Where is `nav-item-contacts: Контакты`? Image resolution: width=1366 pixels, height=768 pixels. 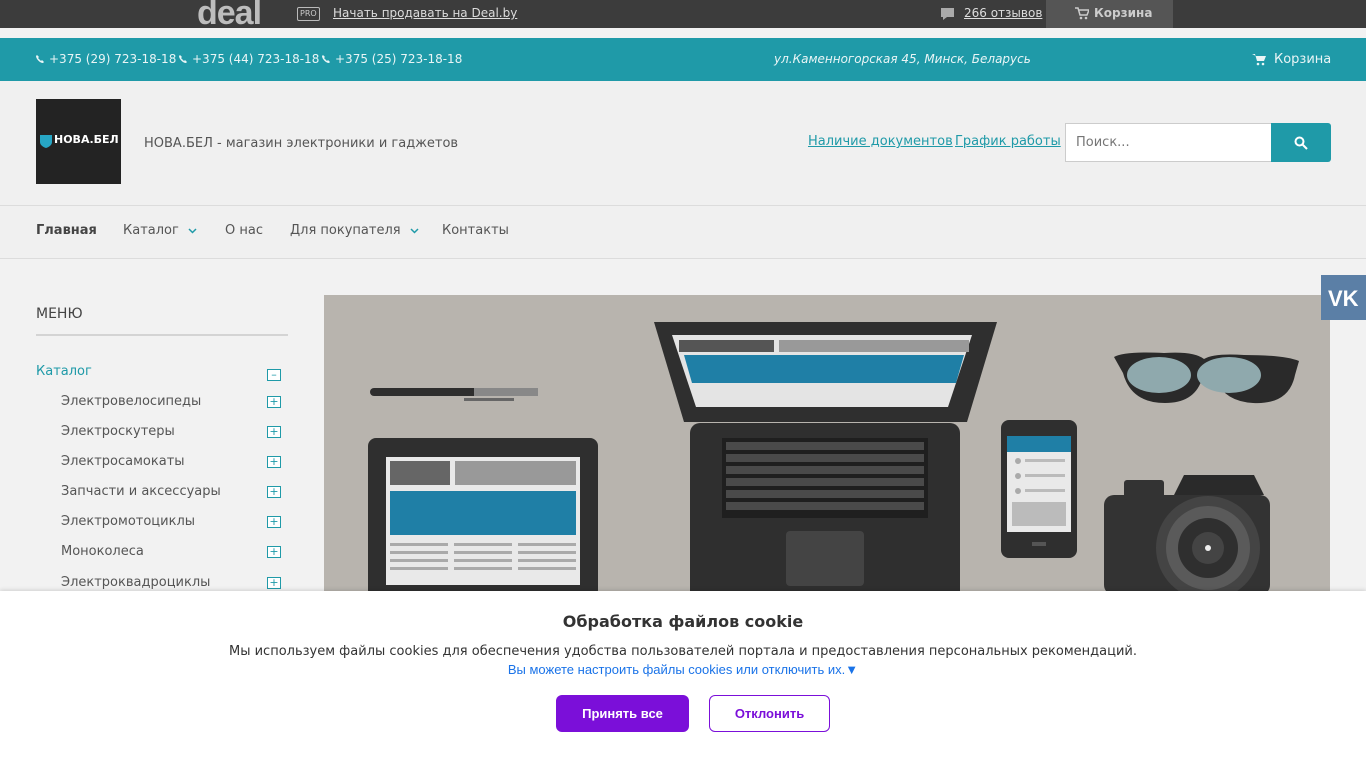 nav-item-contacts: Контакты is located at coordinates (475, 230).